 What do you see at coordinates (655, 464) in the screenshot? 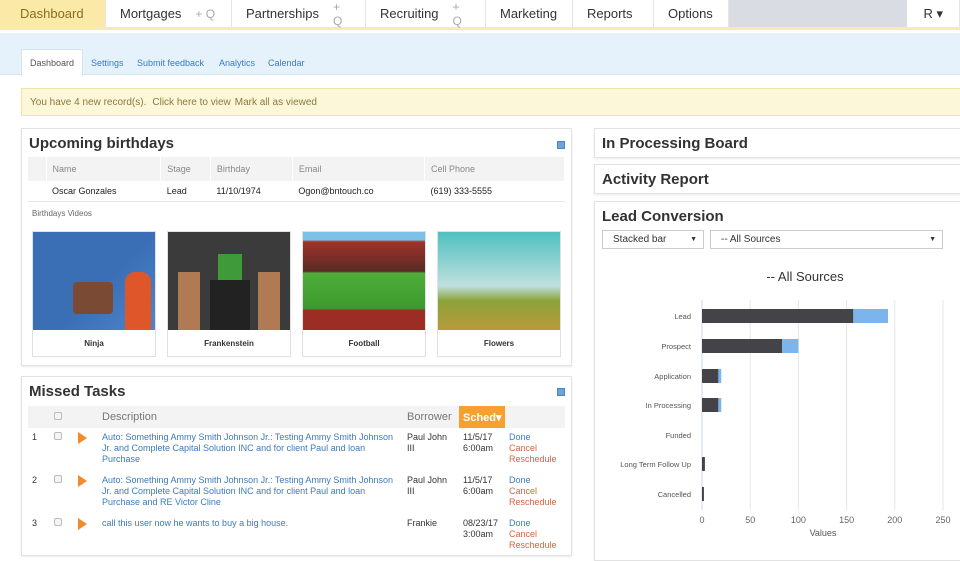
I see `y-category-label: Long Term Follow Up` at bounding box center [655, 464].